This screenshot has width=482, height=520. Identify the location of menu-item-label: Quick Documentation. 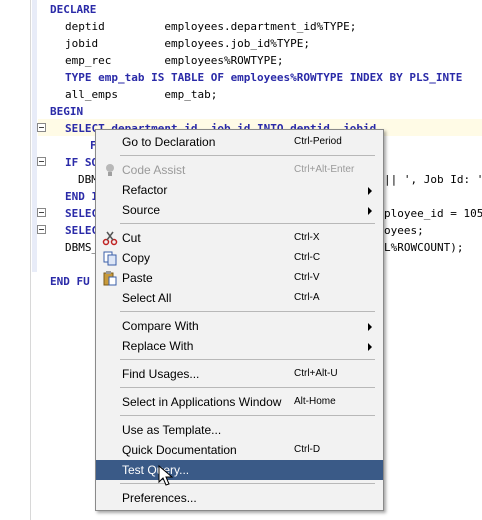
(179, 450).